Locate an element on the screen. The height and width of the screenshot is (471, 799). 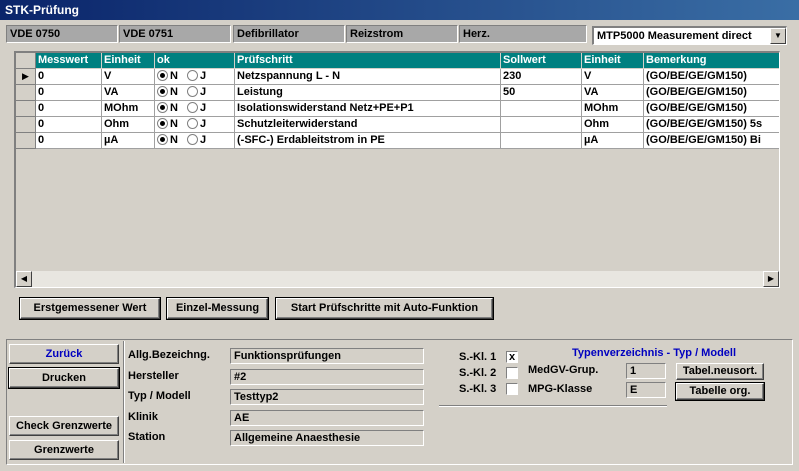
column-header-messwert: Messwert is located at coordinates (69, 61).